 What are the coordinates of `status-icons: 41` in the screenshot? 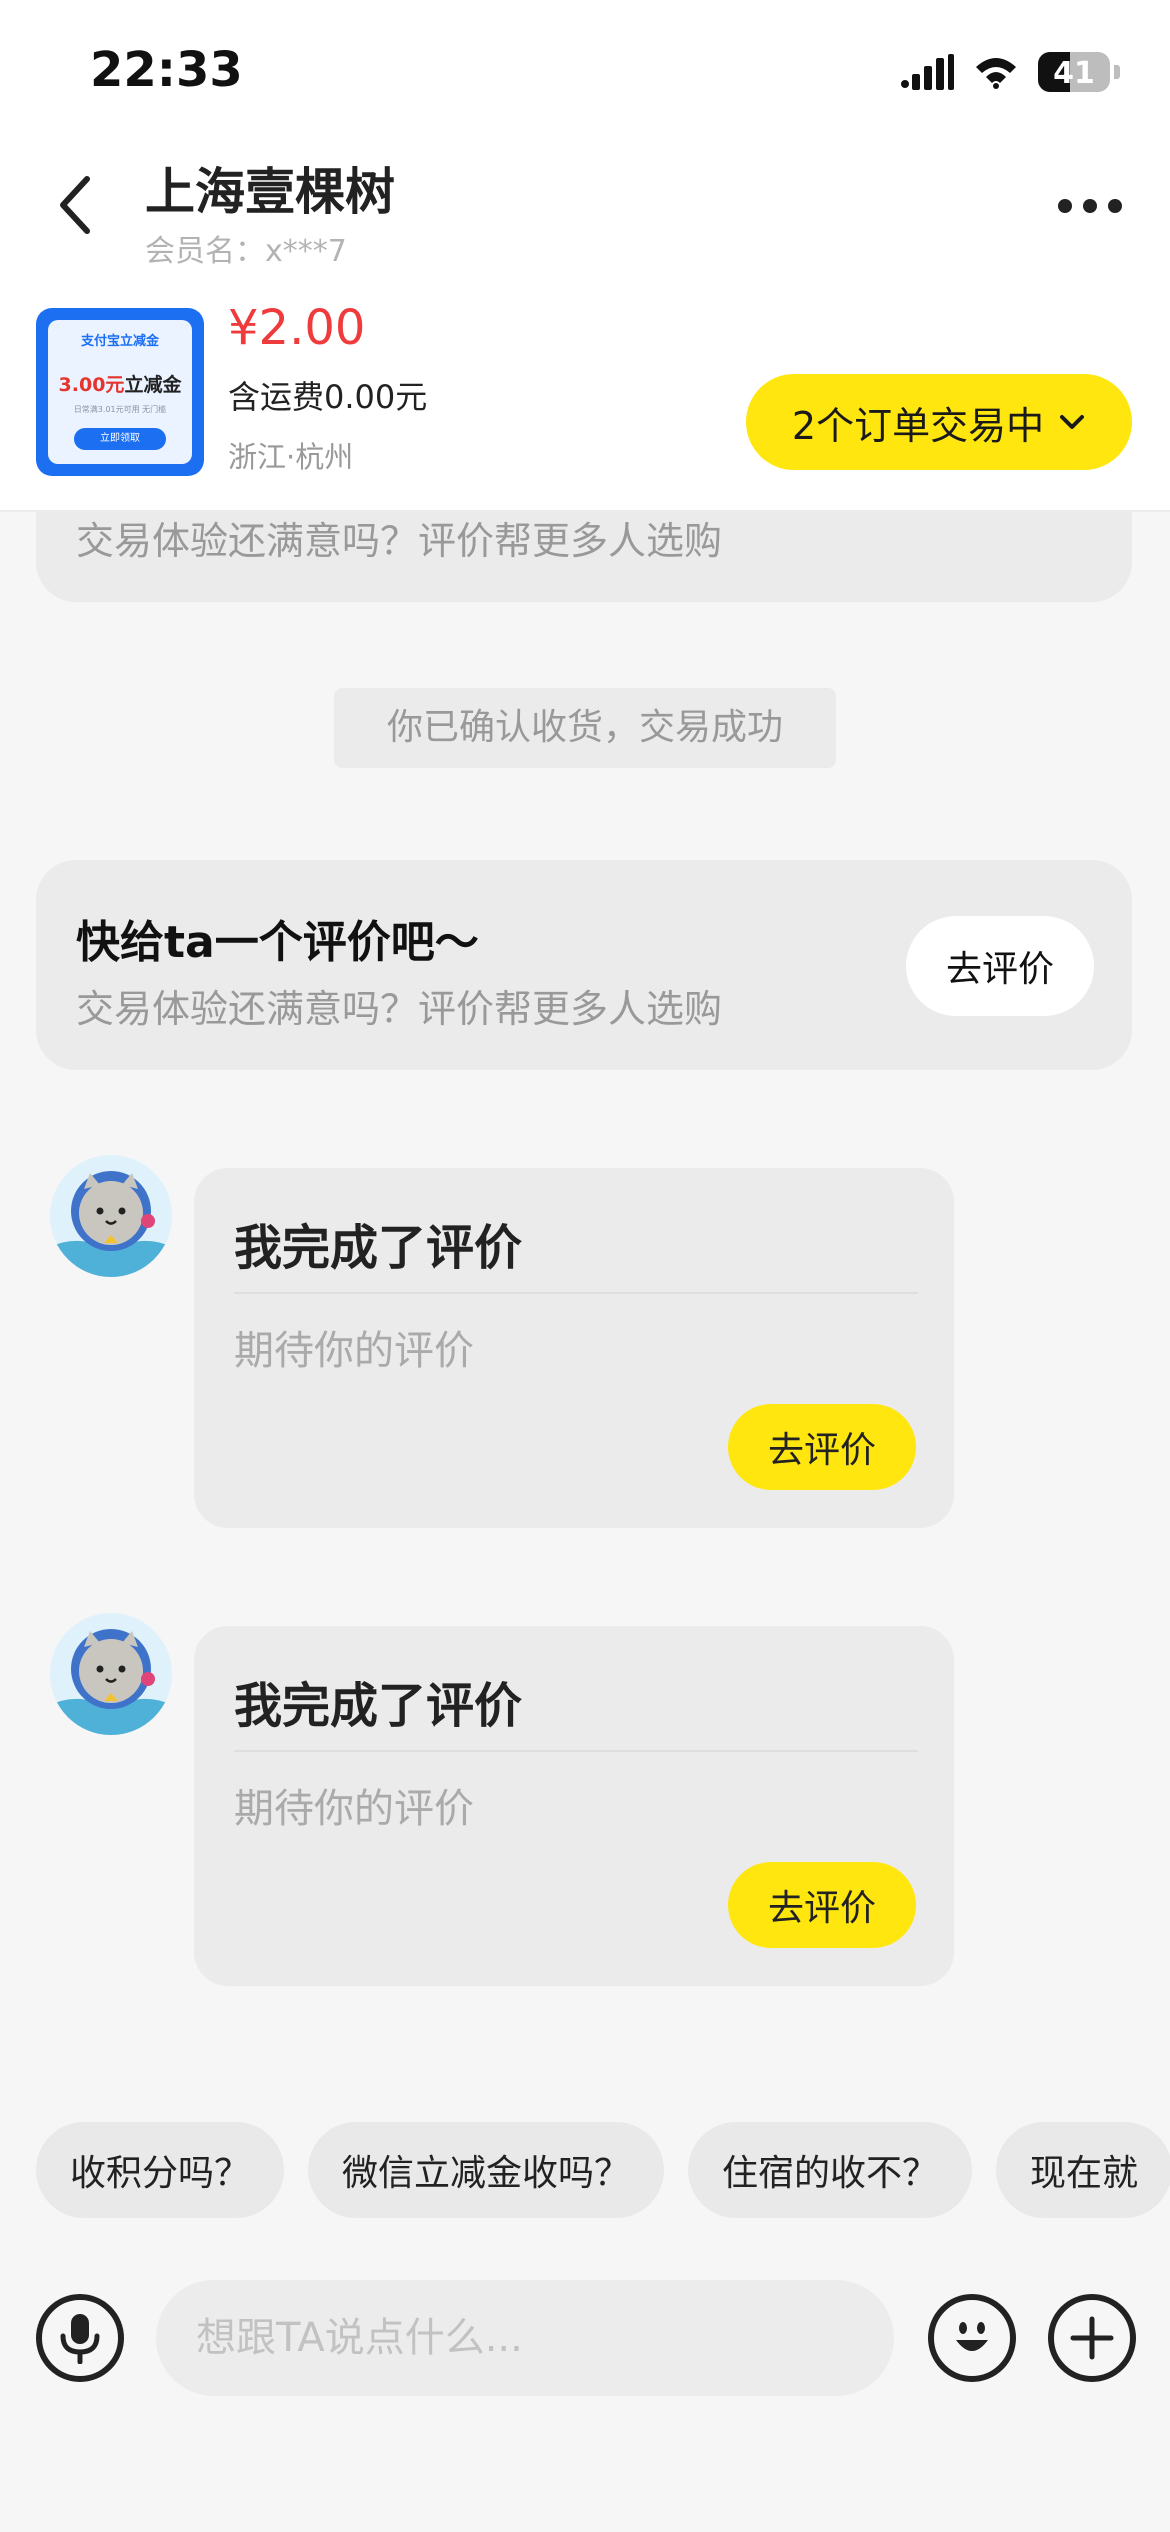 It's located at (1010, 72).